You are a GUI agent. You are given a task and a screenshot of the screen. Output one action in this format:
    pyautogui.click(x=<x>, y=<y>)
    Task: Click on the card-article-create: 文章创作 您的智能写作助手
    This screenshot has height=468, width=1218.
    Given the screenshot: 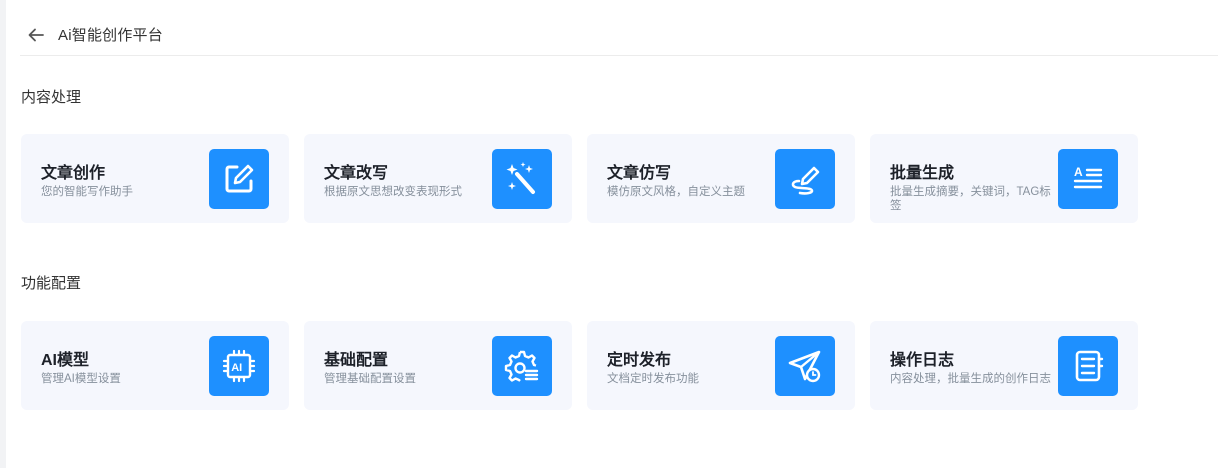 What is the action you would take?
    pyautogui.click(x=155, y=178)
    